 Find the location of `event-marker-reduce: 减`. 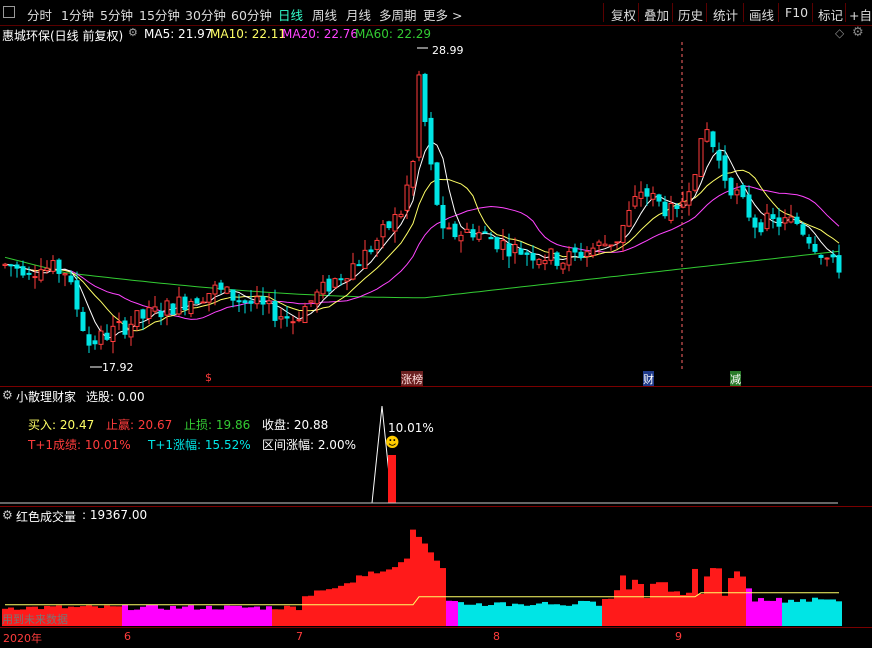

event-marker-reduce: 减 is located at coordinates (735, 379).